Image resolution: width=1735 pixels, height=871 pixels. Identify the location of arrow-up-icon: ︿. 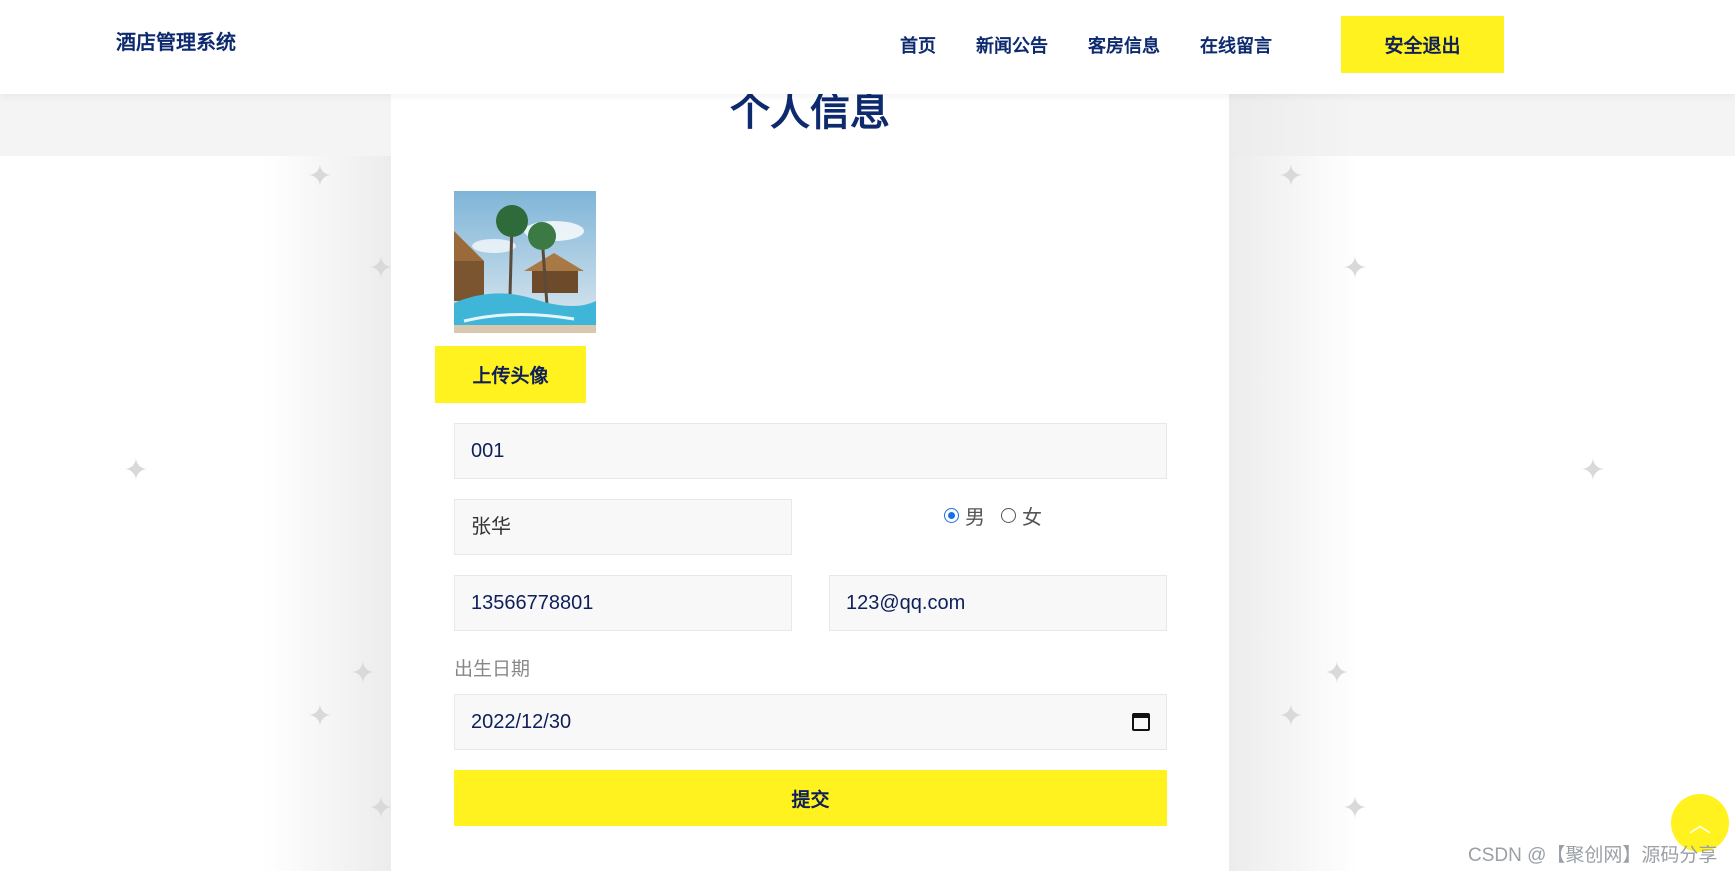
(1699, 824).